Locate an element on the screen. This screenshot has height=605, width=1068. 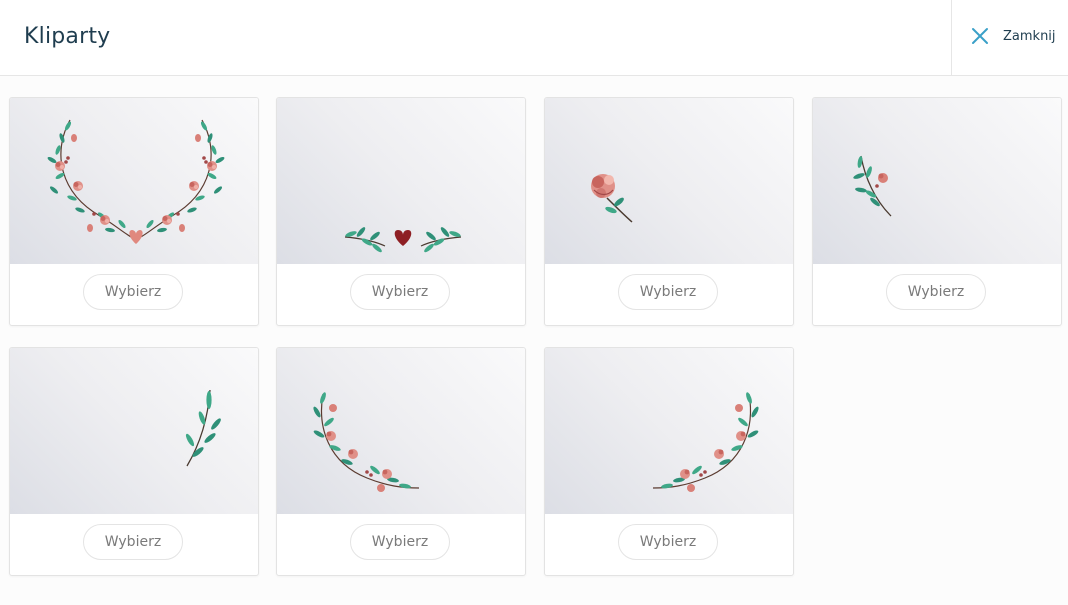
leaves-heart-clipart is located at coordinates (401, 181).